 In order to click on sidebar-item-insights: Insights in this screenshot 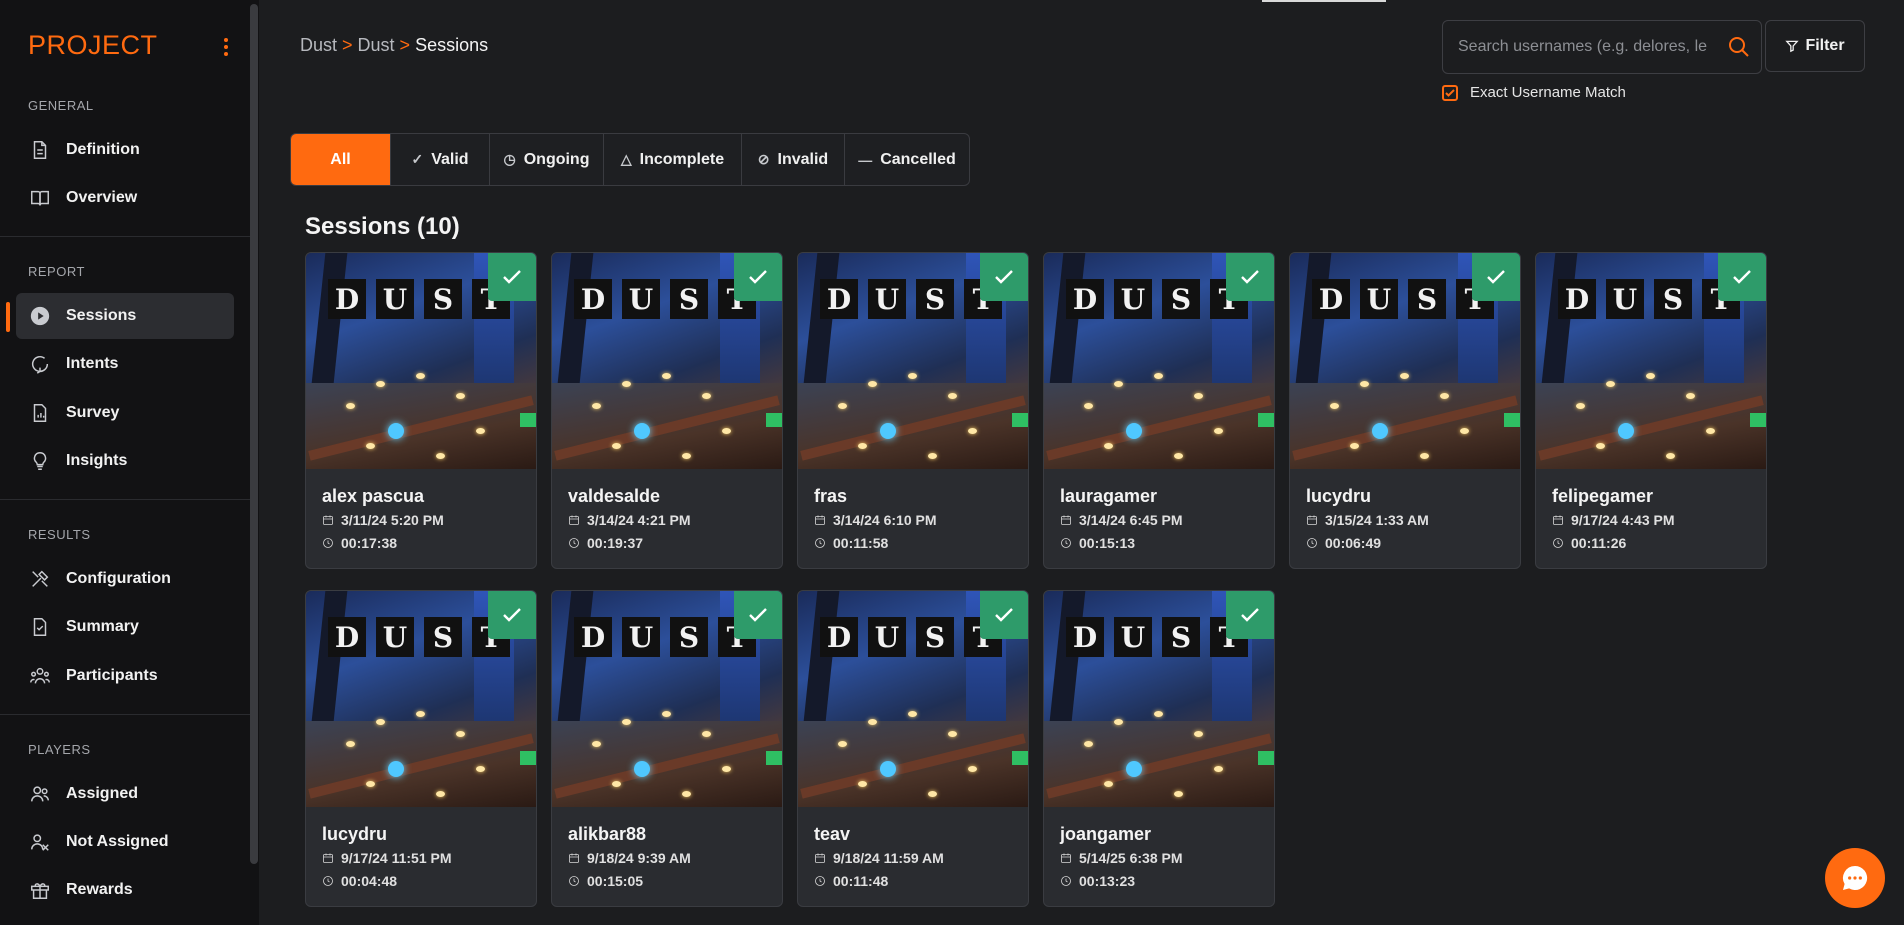, I will do `click(125, 461)`.